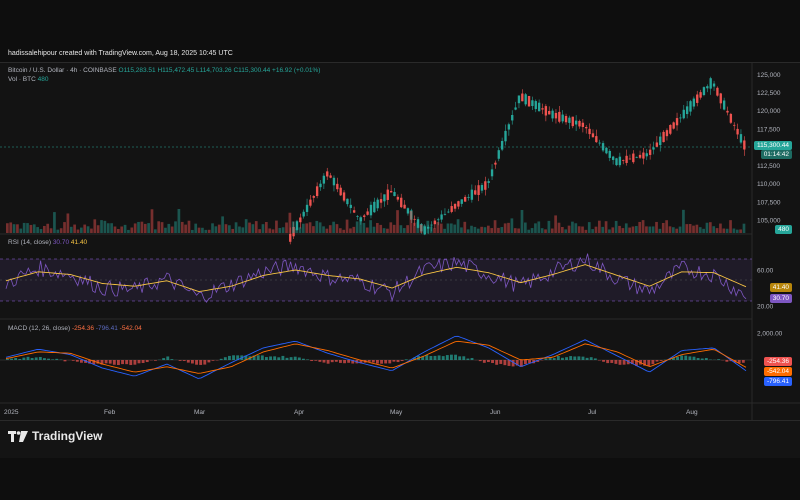 This screenshot has height=500, width=800. I want to click on time-tick-label: Aug, so click(692, 412).